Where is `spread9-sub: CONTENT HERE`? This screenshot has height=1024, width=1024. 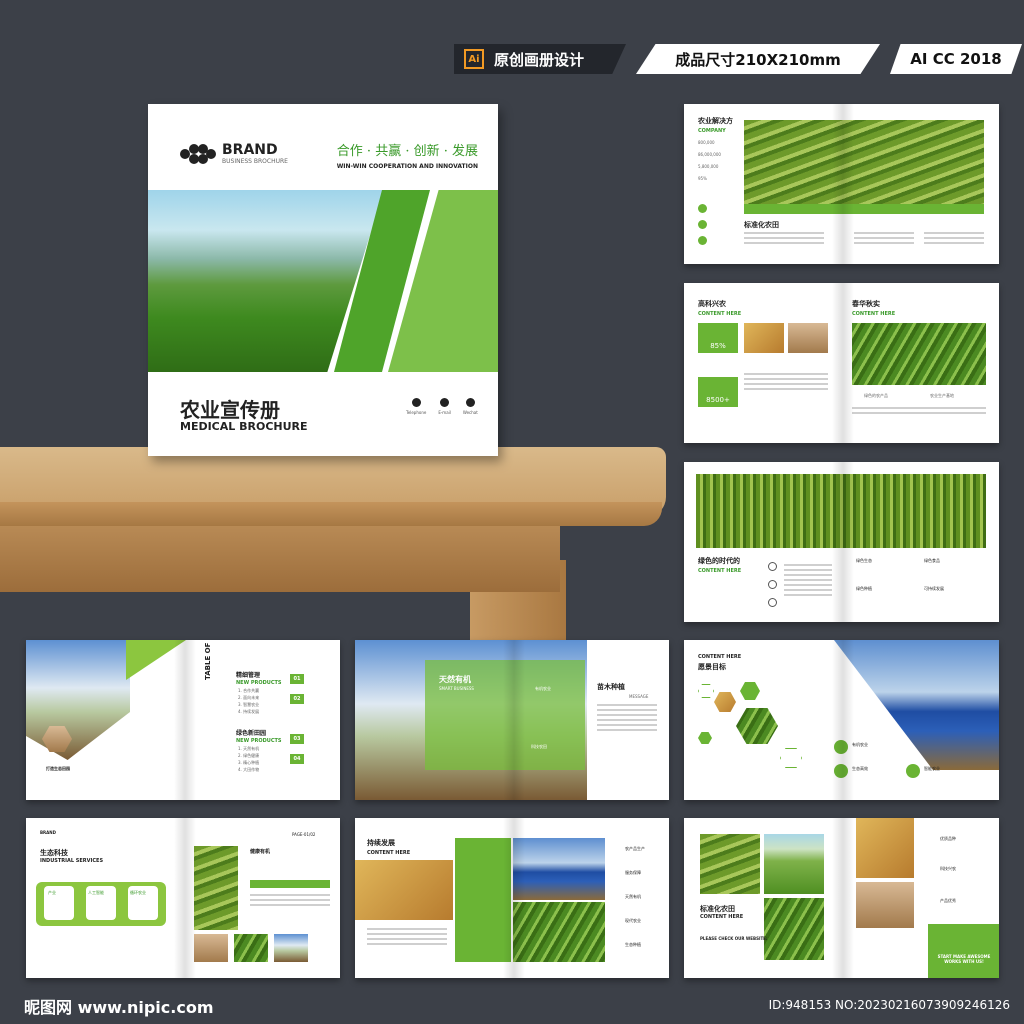 spread9-sub: CONTENT HERE is located at coordinates (722, 917).